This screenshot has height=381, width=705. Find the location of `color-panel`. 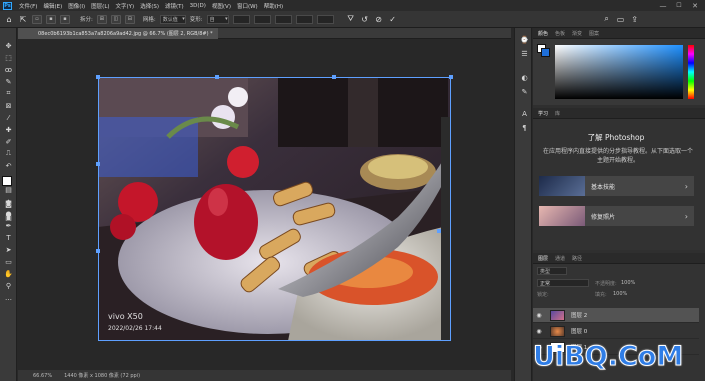

color-panel is located at coordinates (619, 72).